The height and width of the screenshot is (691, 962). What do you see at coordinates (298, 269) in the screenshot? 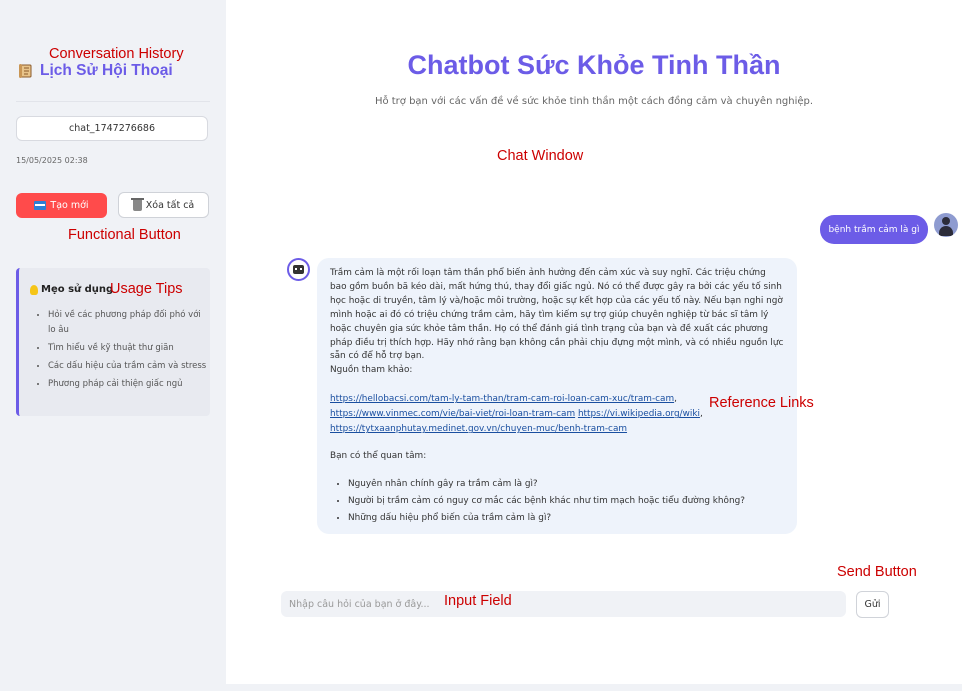
I see `bot-avatar-icon` at bounding box center [298, 269].